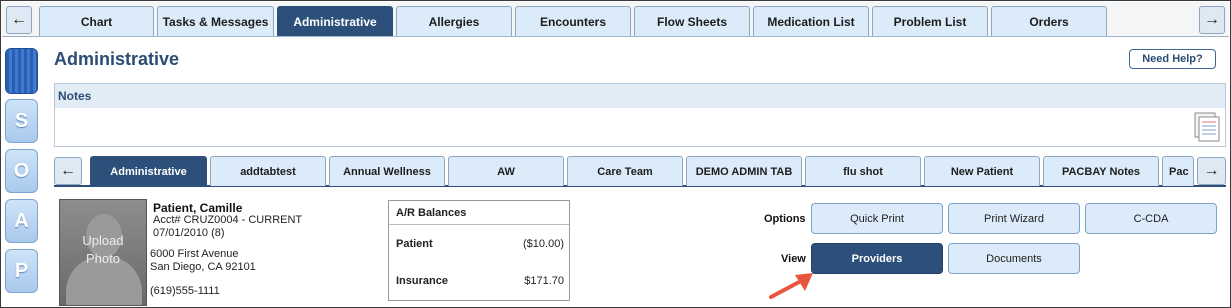 This screenshot has height=308, width=1231. What do you see at coordinates (692, 21) in the screenshot?
I see `tab-flow-sheets: Flow Sheets` at bounding box center [692, 21].